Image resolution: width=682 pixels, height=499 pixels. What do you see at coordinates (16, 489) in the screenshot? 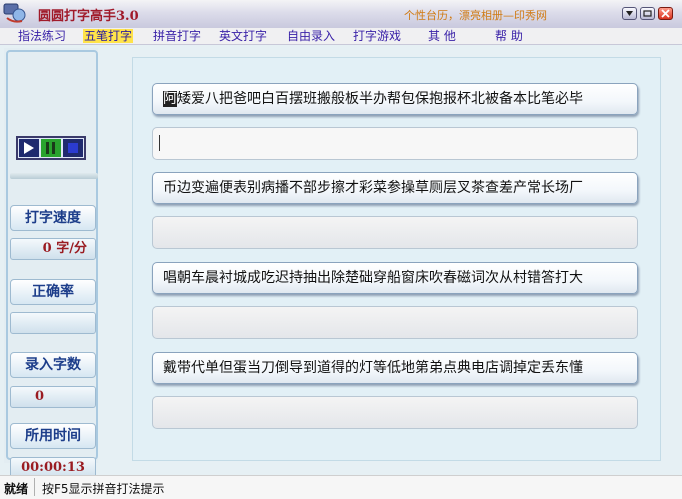
I see `status-ready: 就绪` at bounding box center [16, 489].